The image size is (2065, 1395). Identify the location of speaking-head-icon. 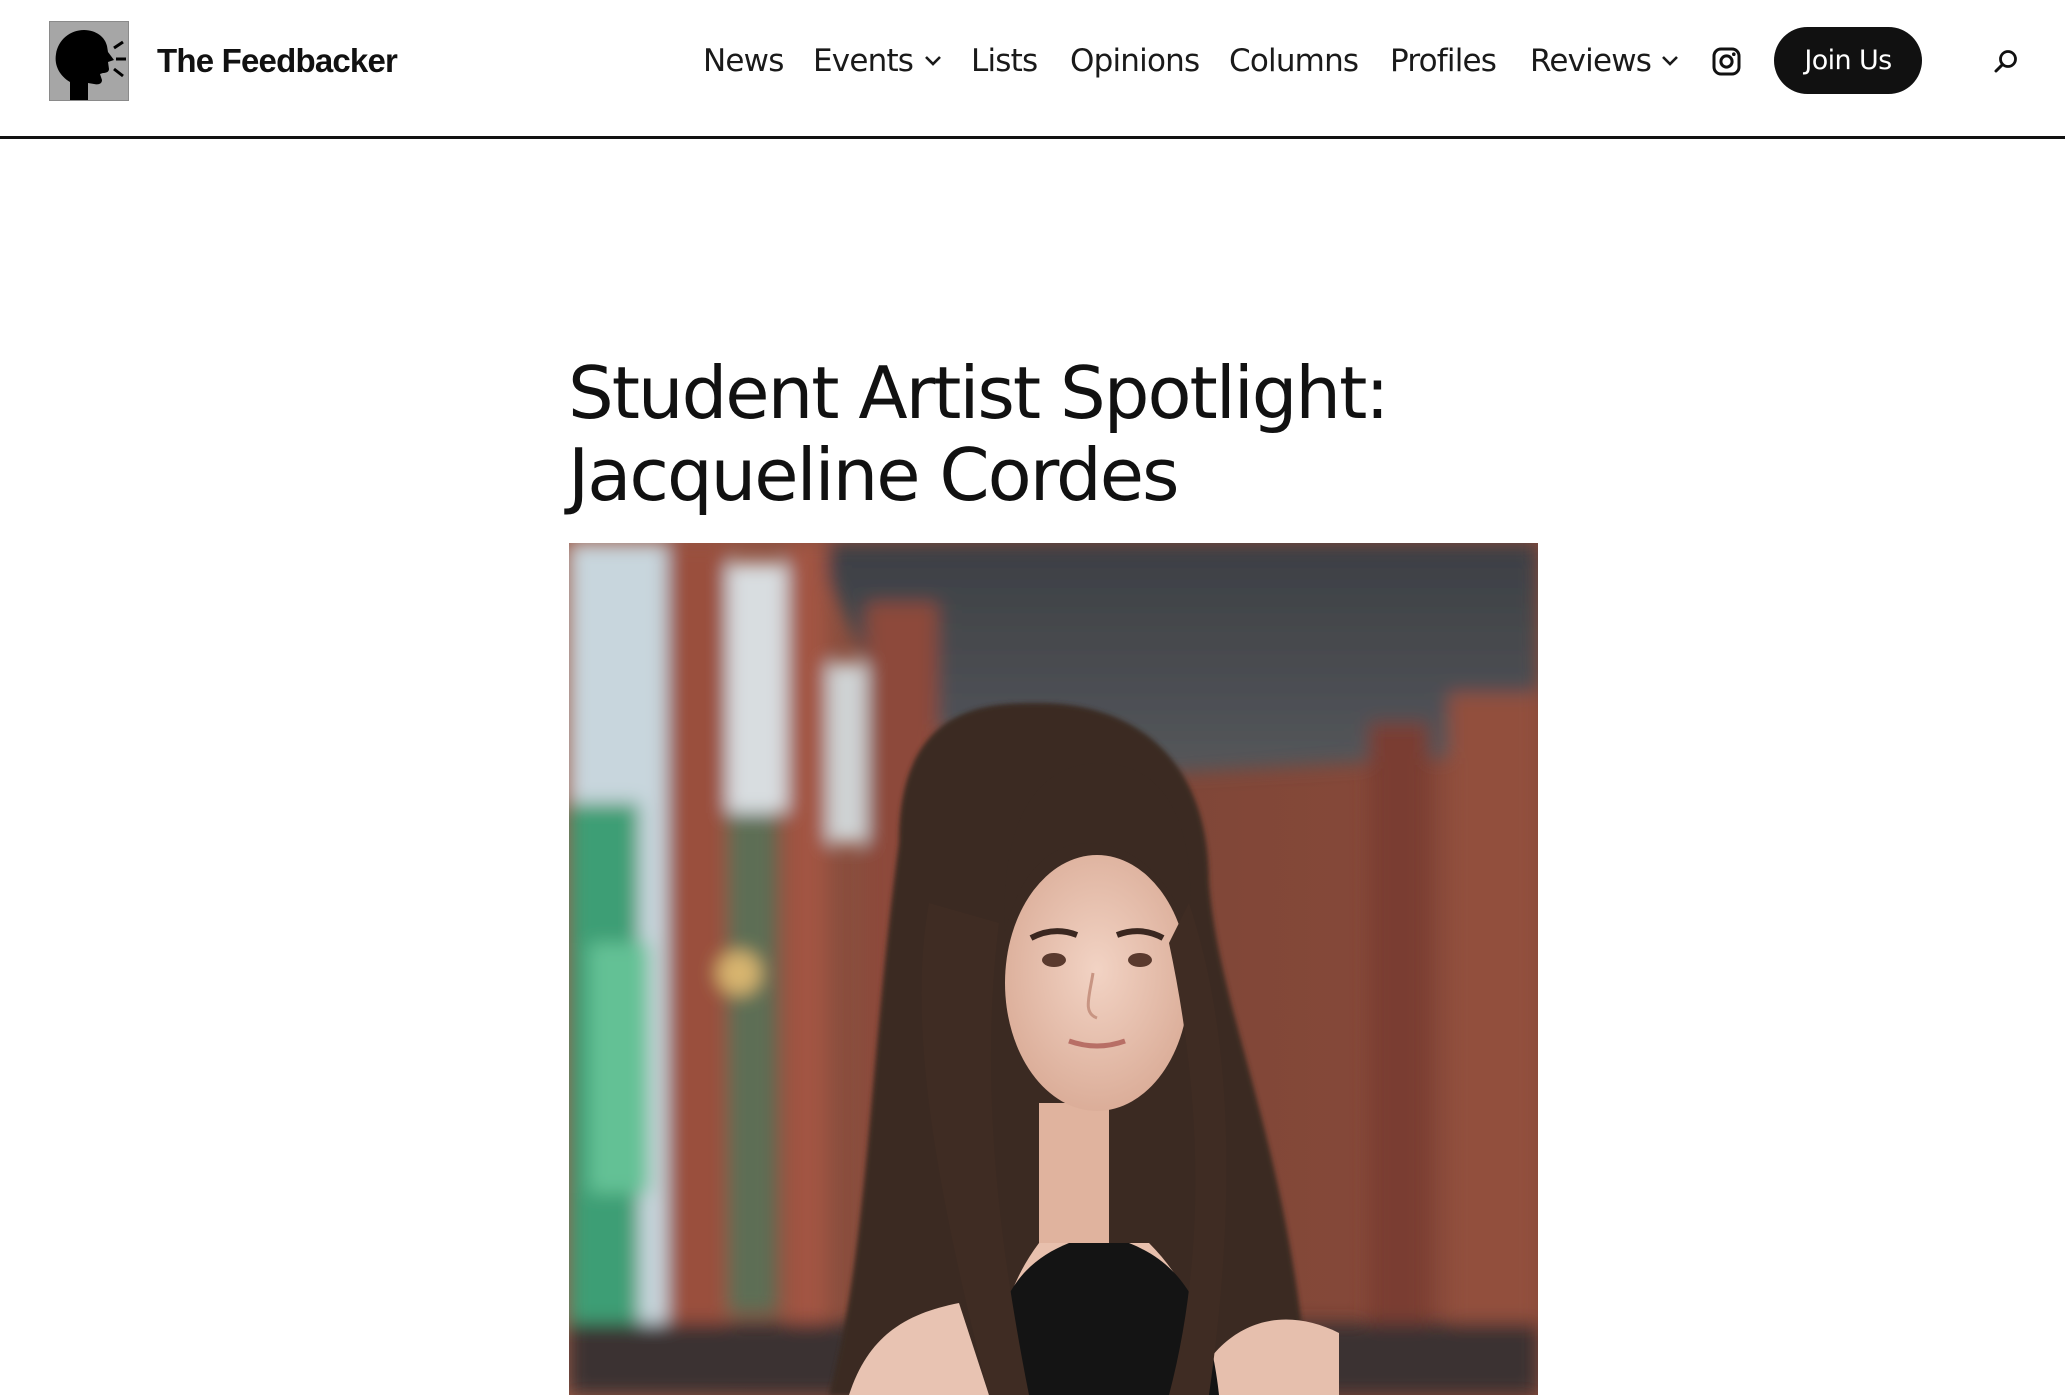
(90, 65).